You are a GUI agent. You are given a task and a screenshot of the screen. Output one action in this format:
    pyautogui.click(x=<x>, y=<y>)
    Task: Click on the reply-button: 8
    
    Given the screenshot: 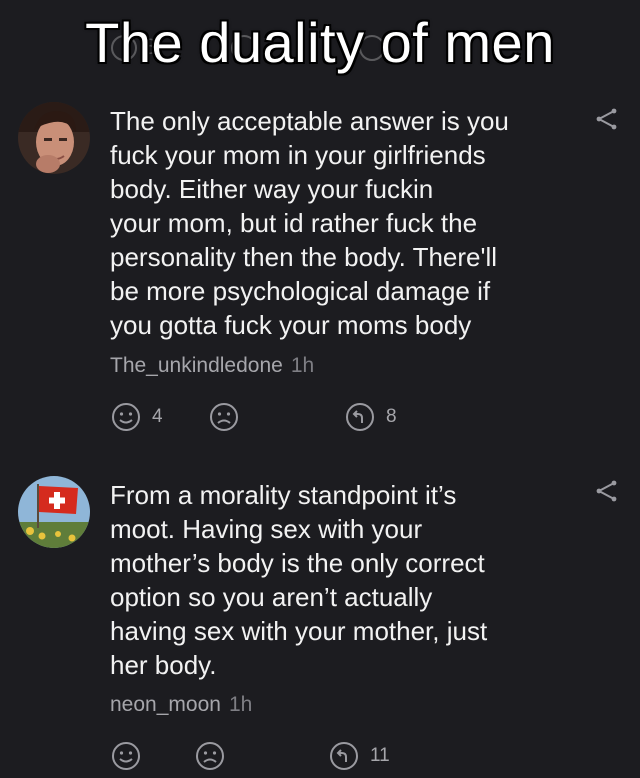 What is the action you would take?
    pyautogui.click(x=370, y=417)
    